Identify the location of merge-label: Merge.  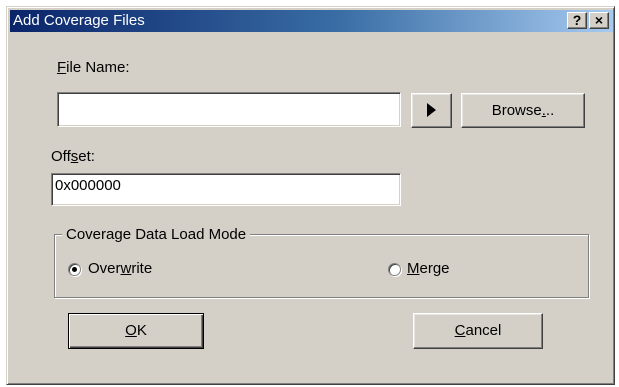
(428, 268).